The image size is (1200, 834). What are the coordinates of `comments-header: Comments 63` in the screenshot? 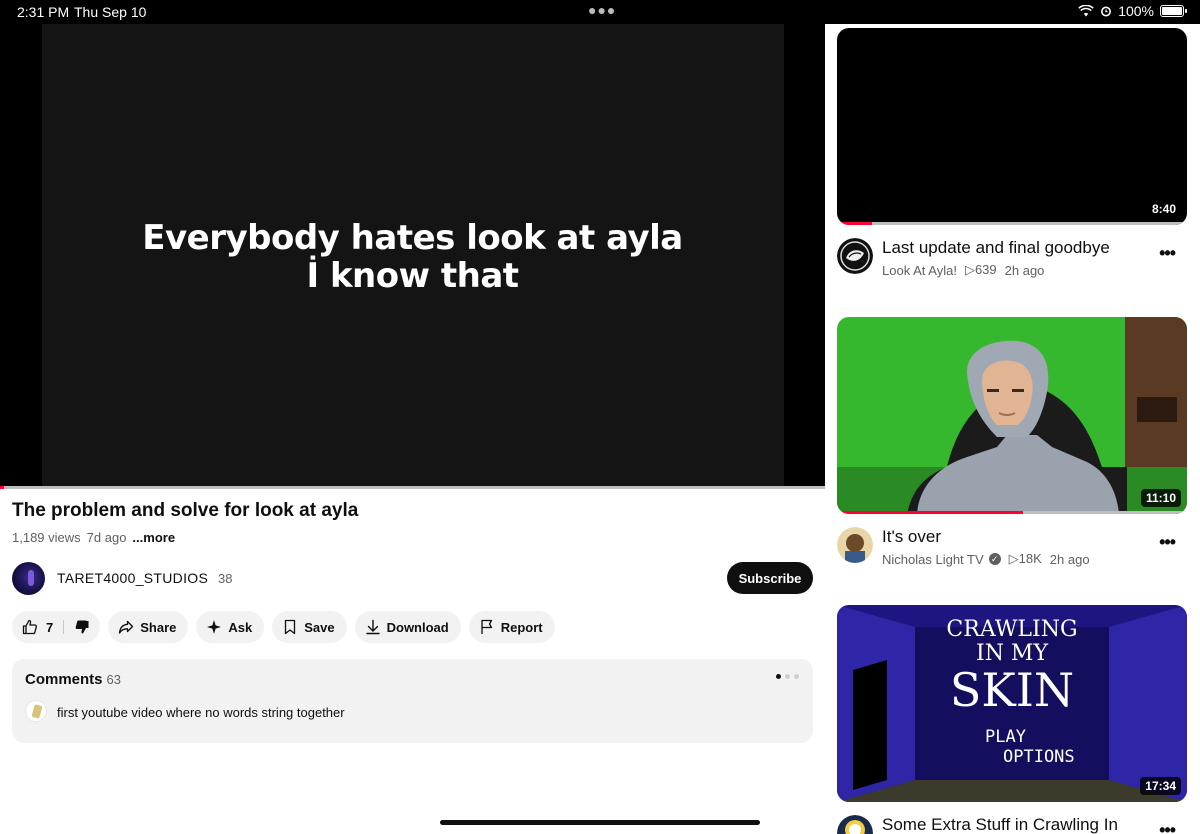 It's located at (73, 679).